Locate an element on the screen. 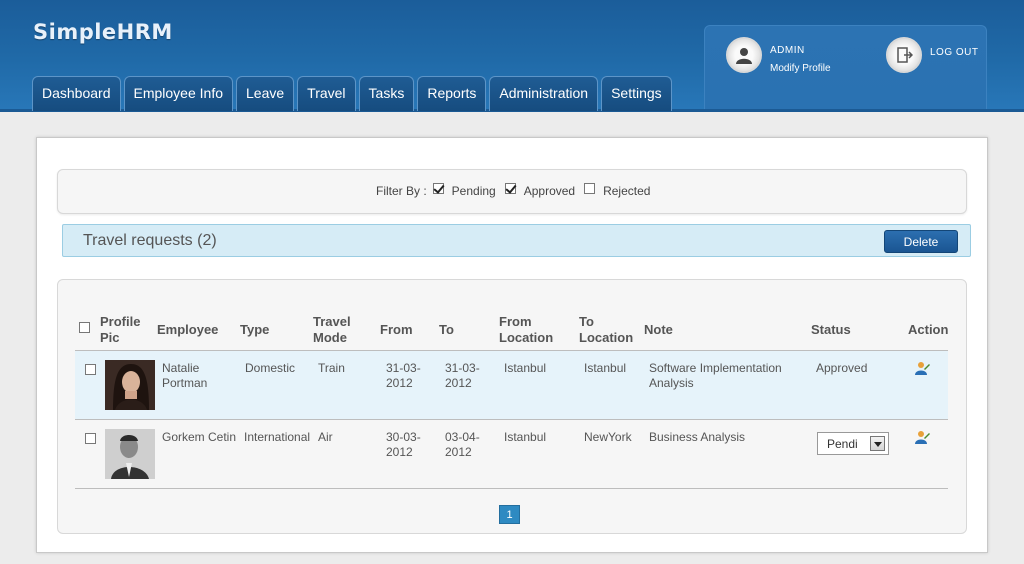 This screenshot has width=1024, height=564. filter-label: Filter By : is located at coordinates (401, 191).